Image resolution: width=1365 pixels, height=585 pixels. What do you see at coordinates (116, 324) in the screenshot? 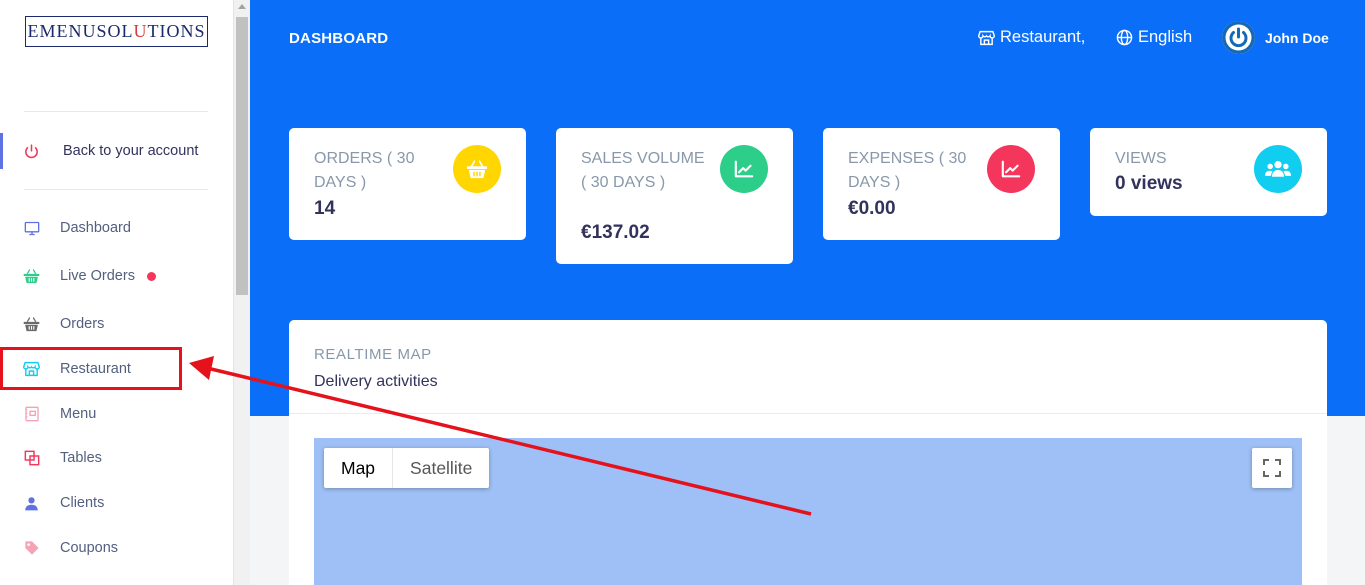
I see `sidebar-item-orders: Orders` at bounding box center [116, 324].